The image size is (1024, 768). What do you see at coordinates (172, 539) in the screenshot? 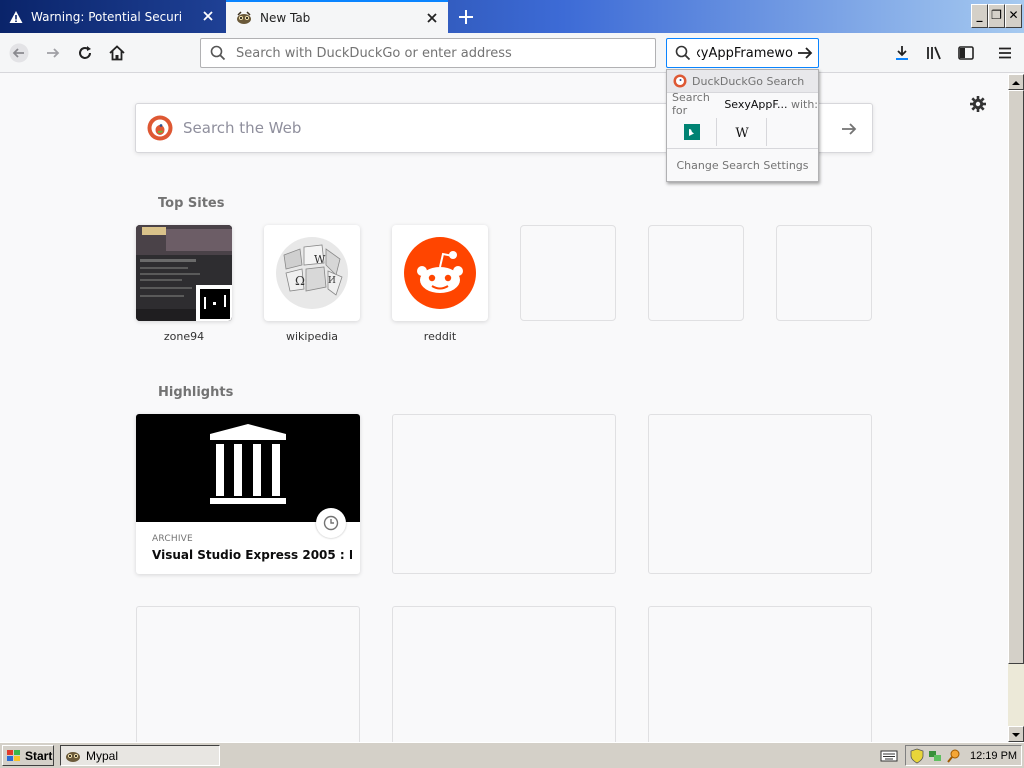
I see `highlight-source: ARCHIVE` at bounding box center [172, 539].